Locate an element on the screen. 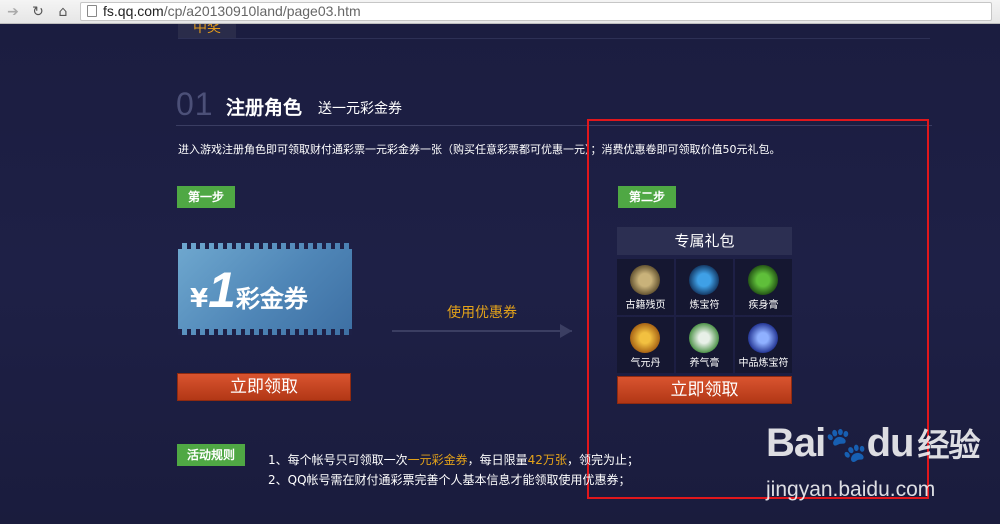 The height and width of the screenshot is (524, 1000). baidu-logo-watermark: Bai🐾du 经验 is located at coordinates (873, 443).